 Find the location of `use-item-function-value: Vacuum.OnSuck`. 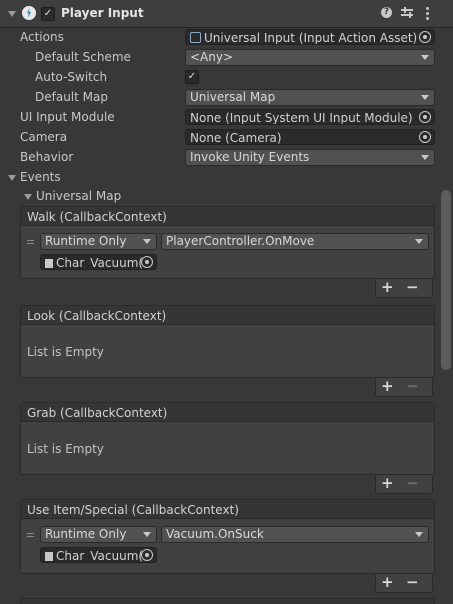

use-item-function-value: Vacuum.OnSuck is located at coordinates (215, 534).